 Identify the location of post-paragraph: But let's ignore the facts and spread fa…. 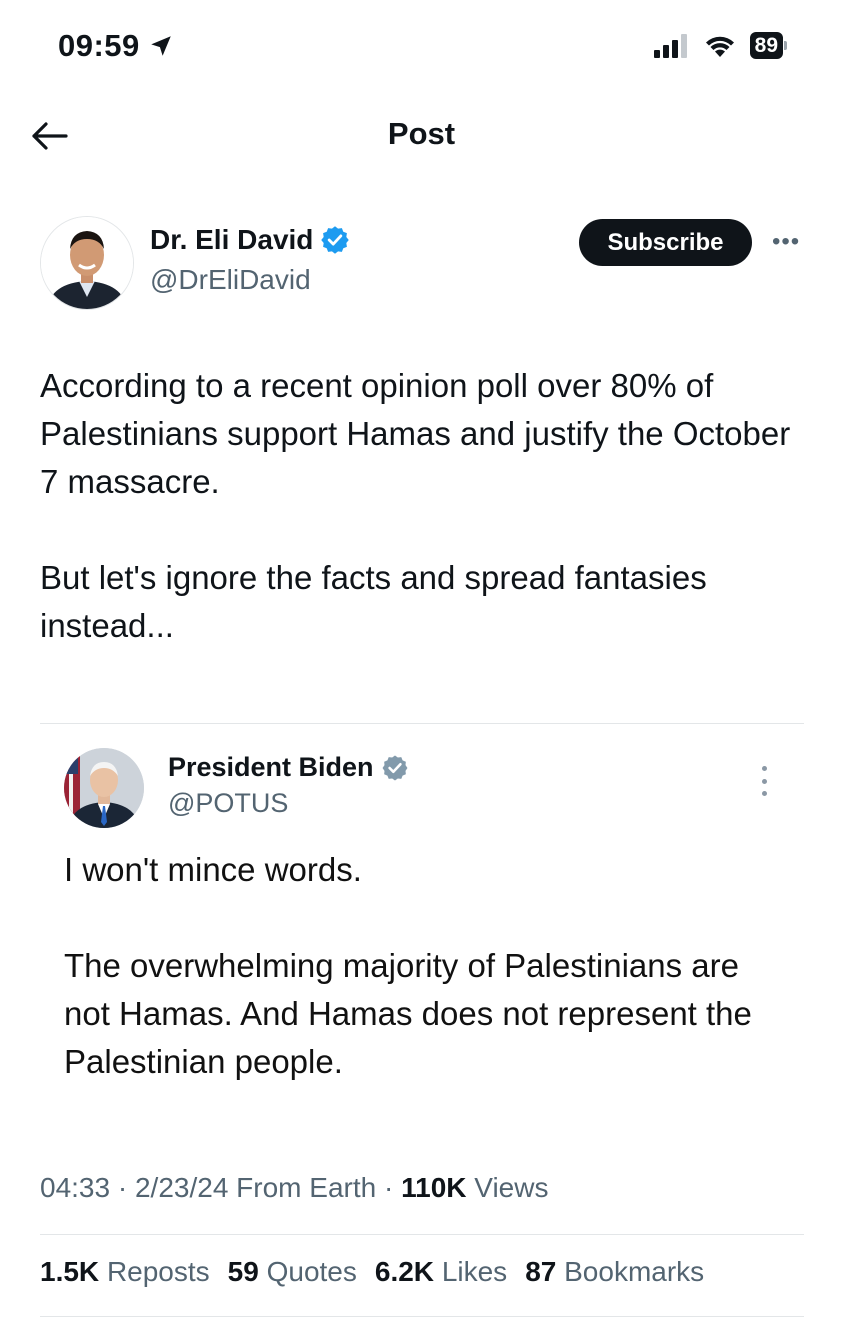
(373, 601).